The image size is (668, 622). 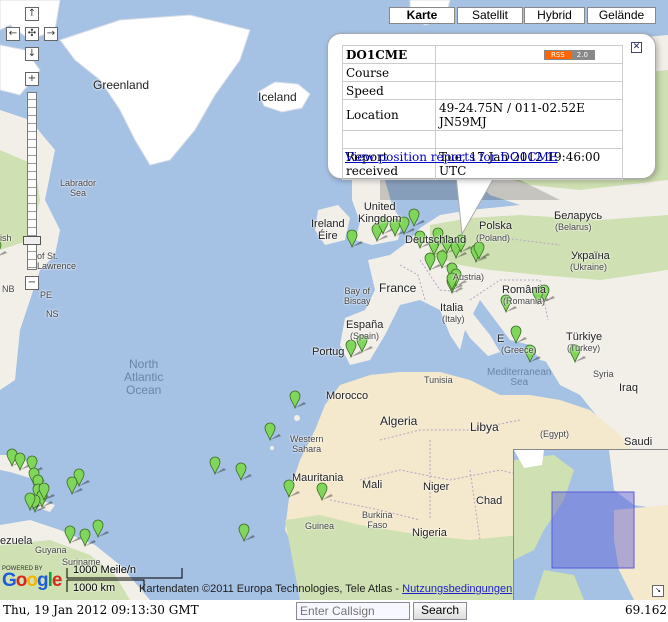 I want to click on label-guinea: Guinea, so click(x=320, y=526).